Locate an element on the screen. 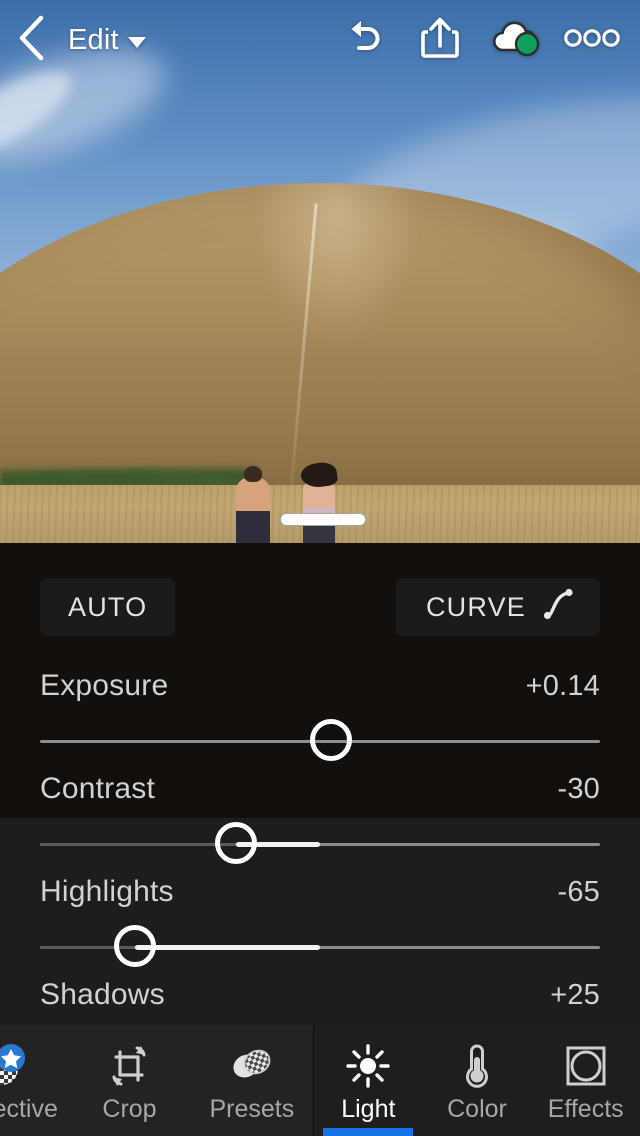  back-button is located at coordinates (31, 40).